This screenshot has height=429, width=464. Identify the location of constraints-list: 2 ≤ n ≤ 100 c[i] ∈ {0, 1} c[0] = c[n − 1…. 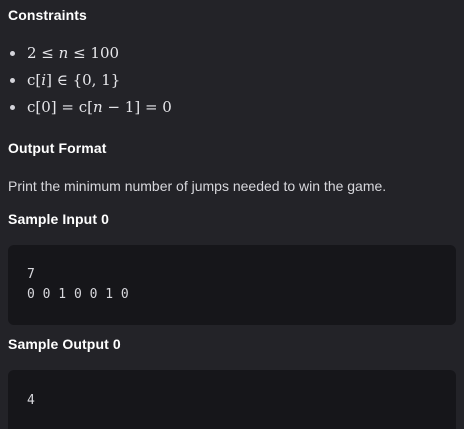
(86, 80).